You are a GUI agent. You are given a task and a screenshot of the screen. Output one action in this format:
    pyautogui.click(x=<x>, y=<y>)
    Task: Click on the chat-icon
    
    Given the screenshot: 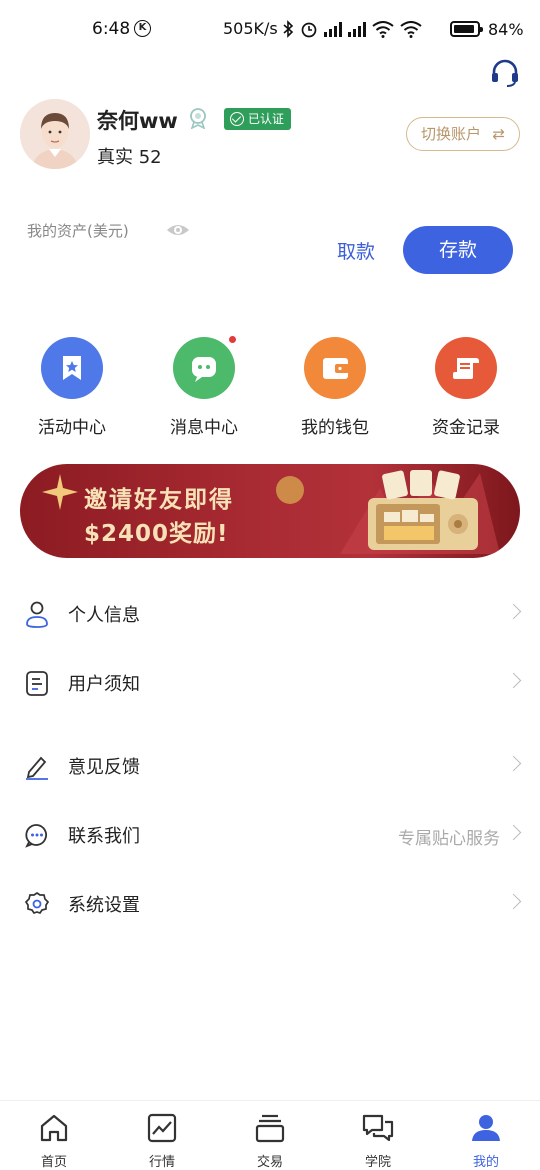 What is the action you would take?
    pyautogui.click(x=378, y=1128)
    